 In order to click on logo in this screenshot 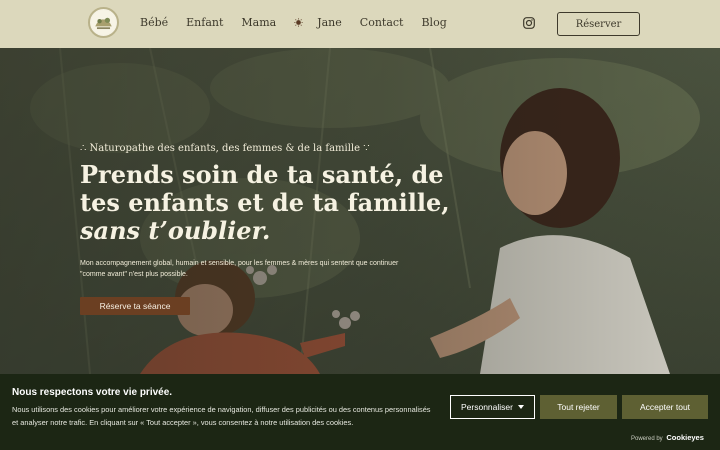, I will do `click(103, 22)`.